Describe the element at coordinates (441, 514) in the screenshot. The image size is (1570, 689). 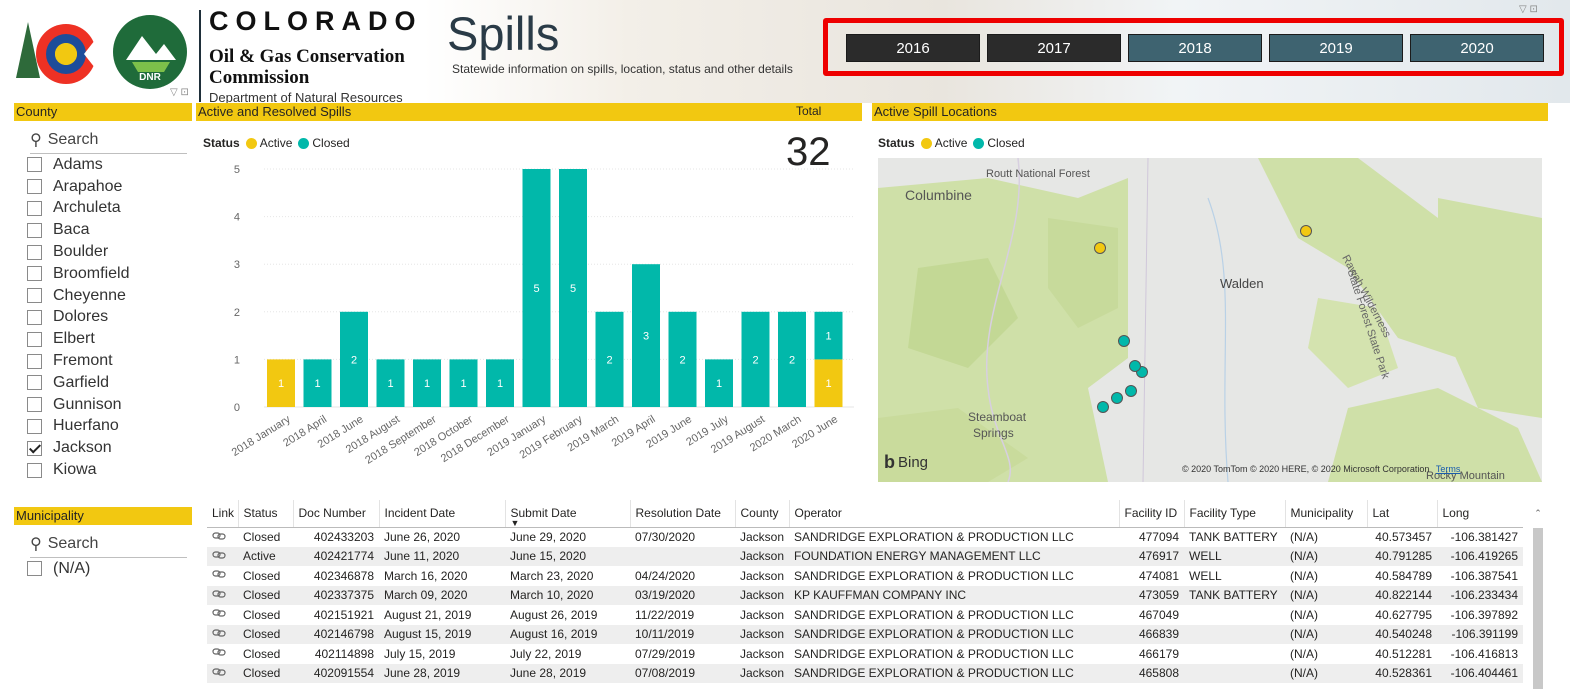
I see `column-header: Incident Date` at that location.